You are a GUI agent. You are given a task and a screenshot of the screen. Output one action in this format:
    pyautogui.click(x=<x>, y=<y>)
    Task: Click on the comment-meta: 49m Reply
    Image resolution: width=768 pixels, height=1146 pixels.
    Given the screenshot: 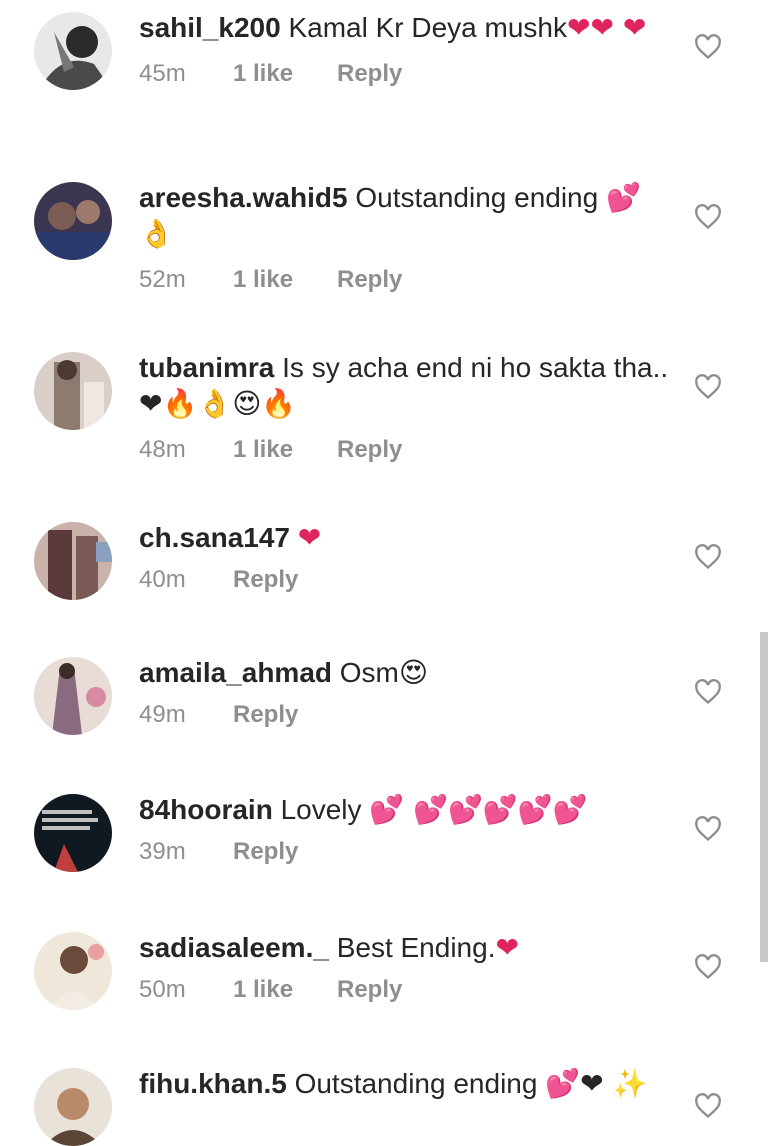 What is the action you would take?
    pyautogui.click(x=404, y=716)
    